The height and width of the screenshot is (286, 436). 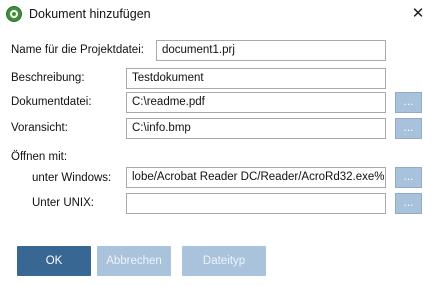 I want to click on cancel-button: Abbrechen, so click(x=134, y=261).